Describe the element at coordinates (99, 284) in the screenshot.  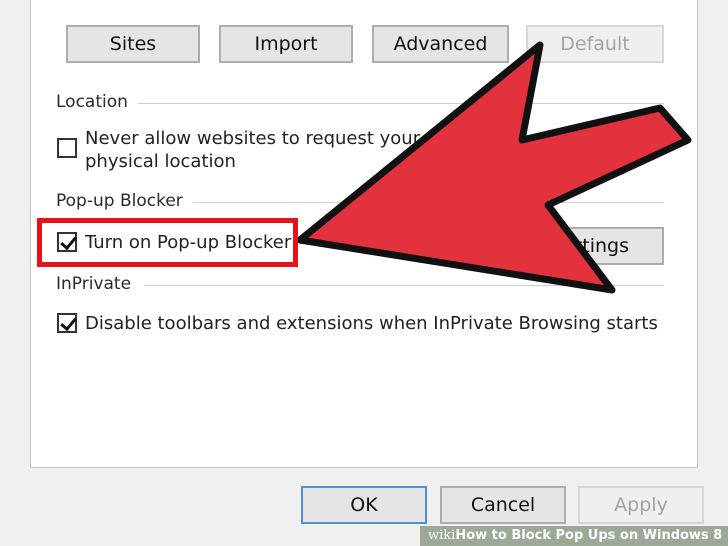
I see `inprivate-section-title: InPrivate` at that location.